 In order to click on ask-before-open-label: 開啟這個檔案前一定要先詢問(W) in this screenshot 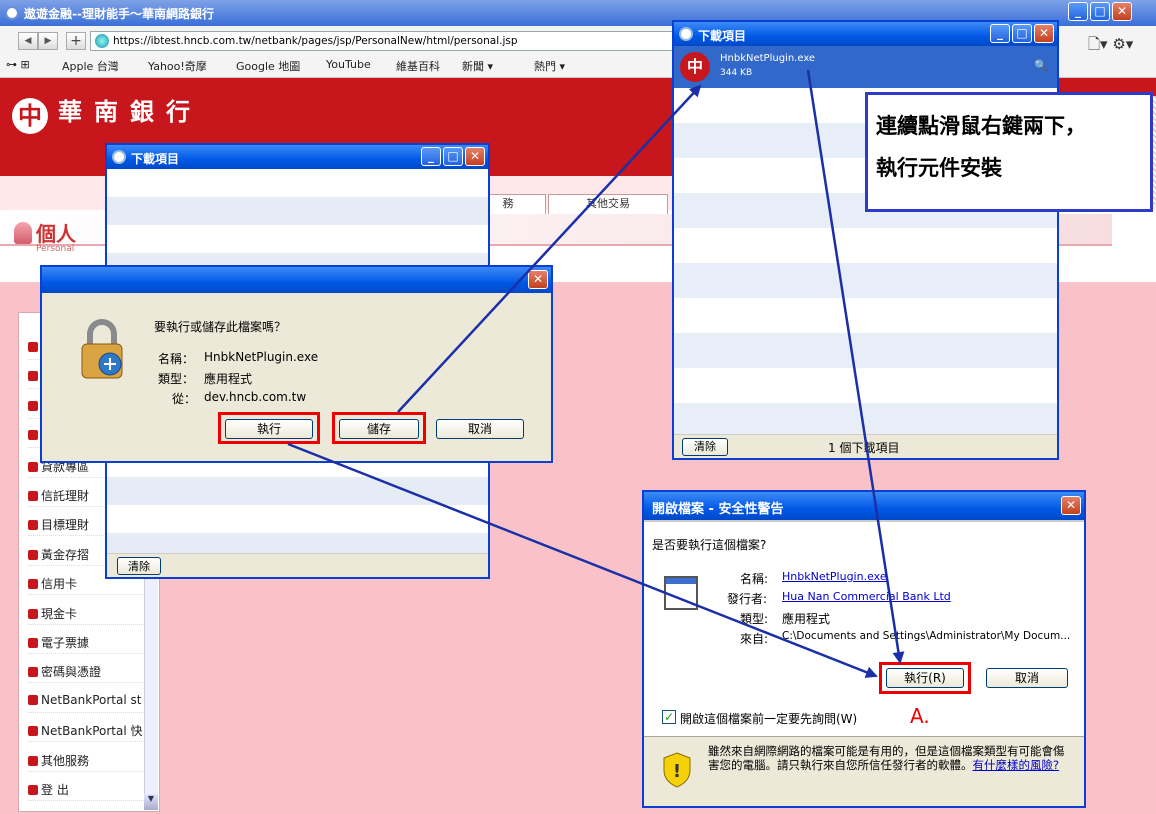, I will do `click(768, 718)`.